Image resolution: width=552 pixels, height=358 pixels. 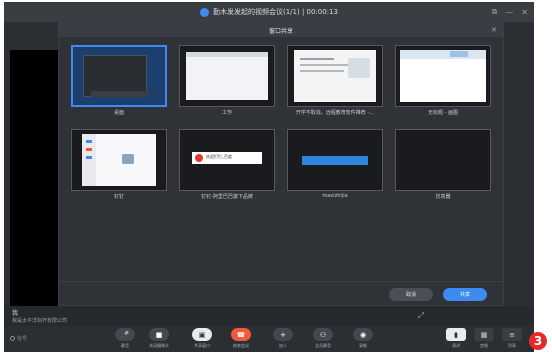 I want to click on share-button: 共享, so click(x=465, y=294).